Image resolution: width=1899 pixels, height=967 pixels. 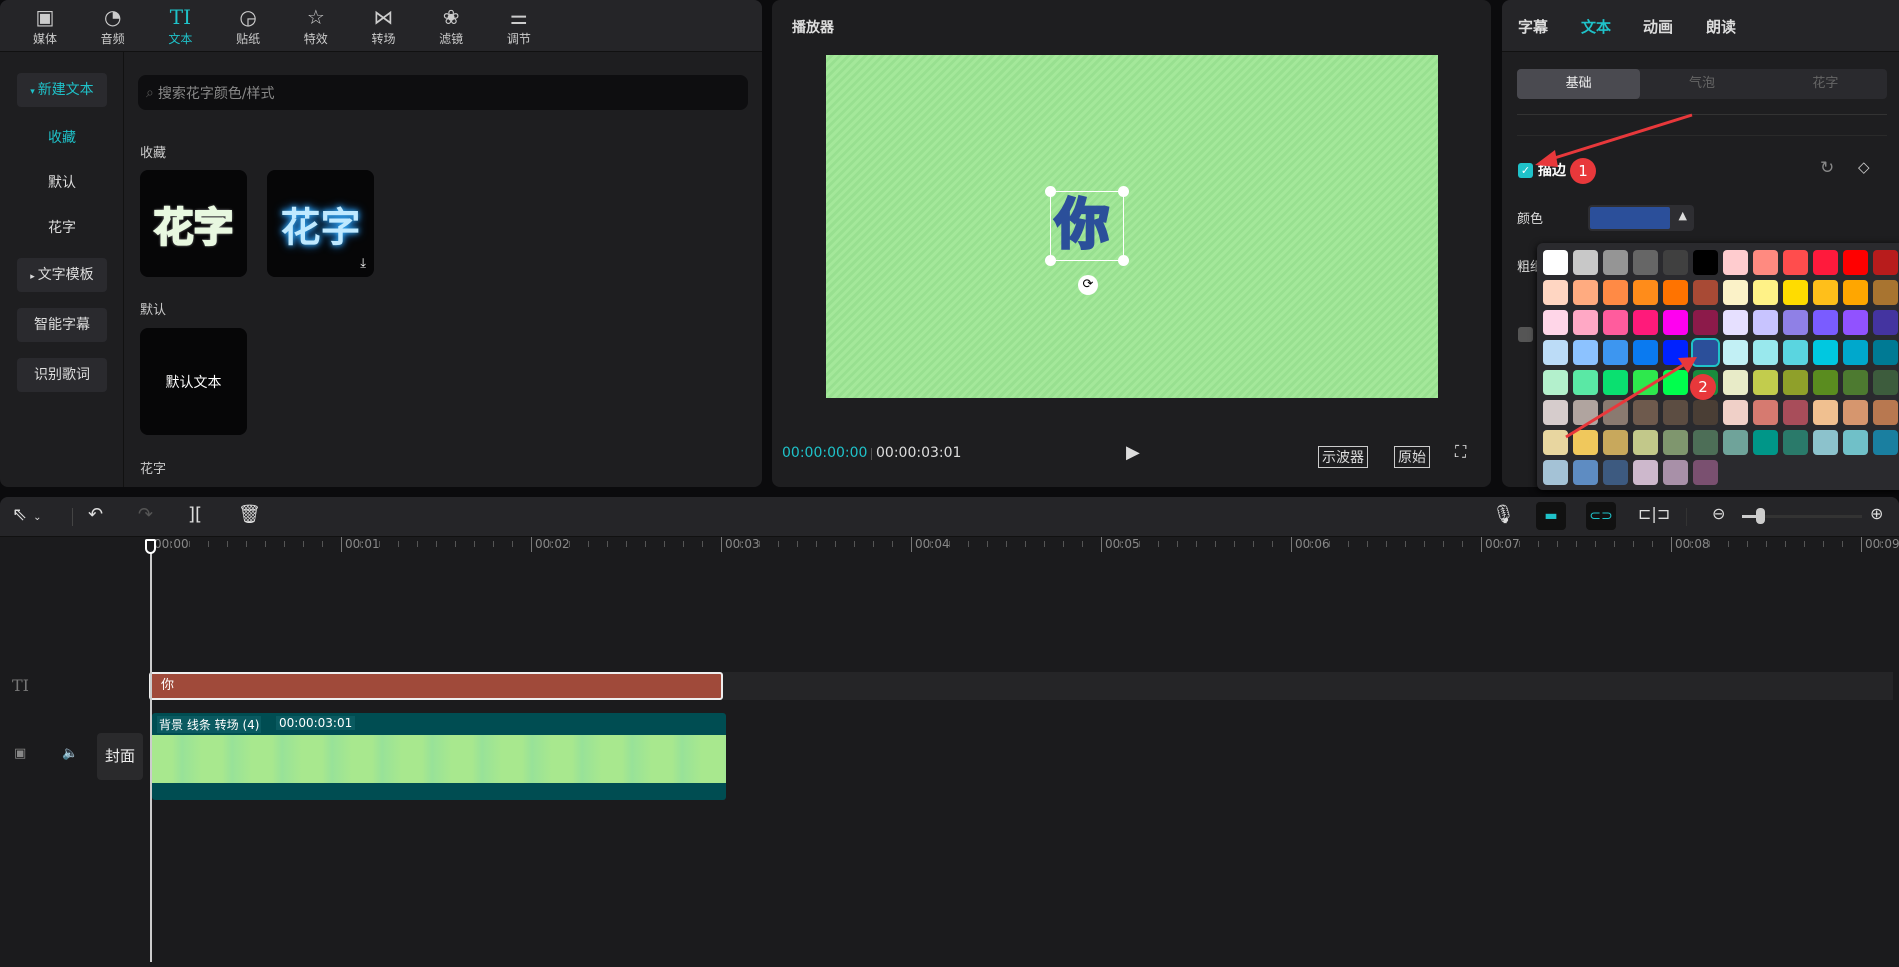 What do you see at coordinates (1760, 516) in the screenshot?
I see `zoom-slider-thumb` at bounding box center [1760, 516].